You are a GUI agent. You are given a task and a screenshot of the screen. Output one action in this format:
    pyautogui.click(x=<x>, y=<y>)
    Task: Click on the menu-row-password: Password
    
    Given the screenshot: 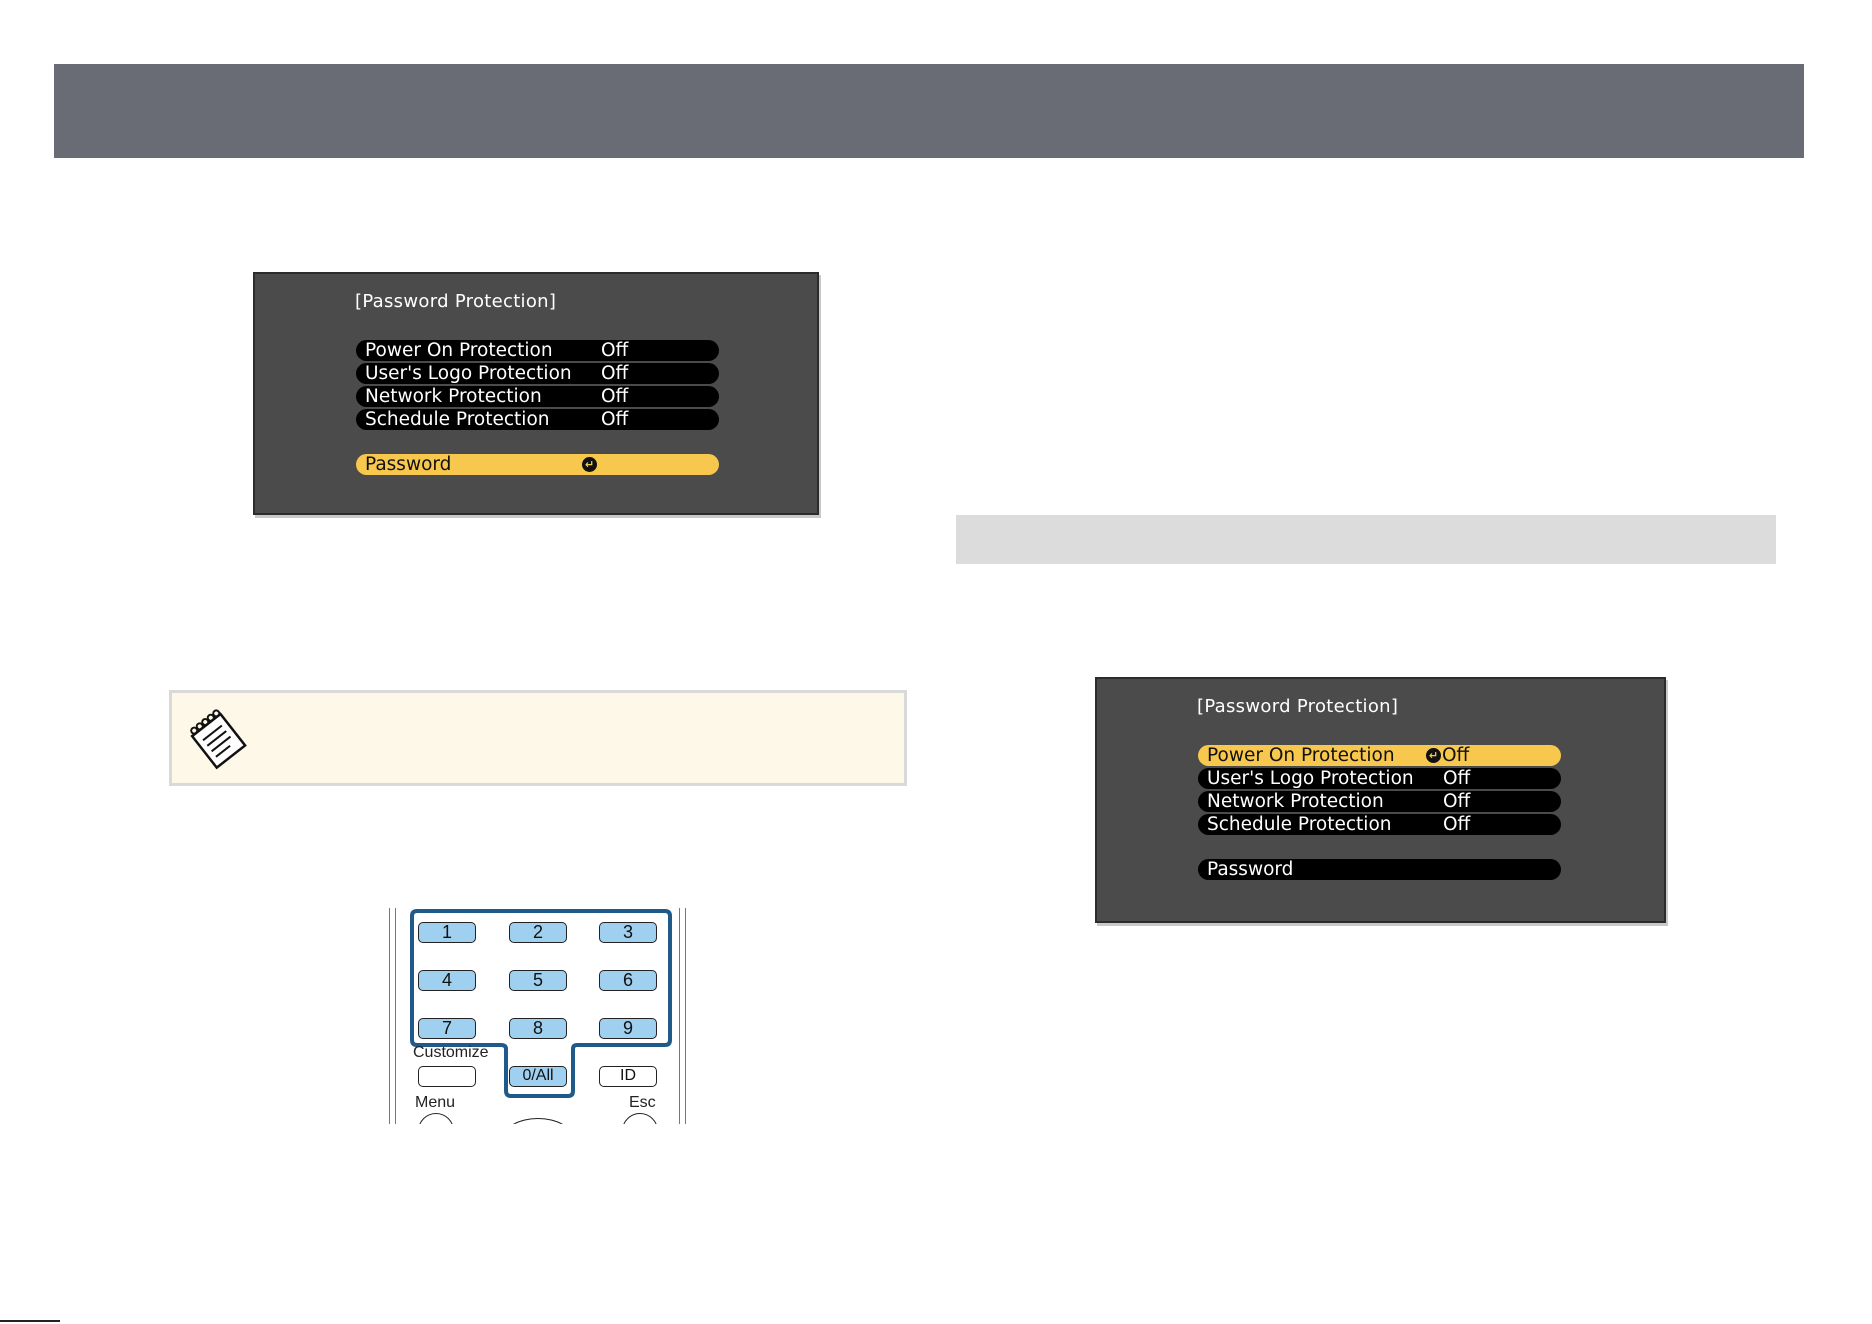 What is the action you would take?
    pyautogui.click(x=1379, y=869)
    